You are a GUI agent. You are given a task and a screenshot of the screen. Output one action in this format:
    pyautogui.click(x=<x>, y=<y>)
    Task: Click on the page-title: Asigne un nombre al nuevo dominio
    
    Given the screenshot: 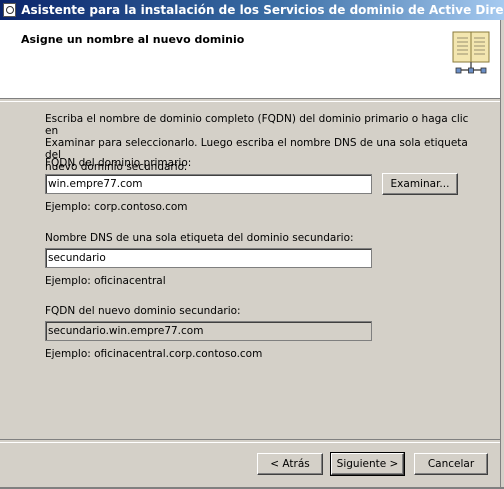 What is the action you would take?
    pyautogui.click(x=133, y=39)
    